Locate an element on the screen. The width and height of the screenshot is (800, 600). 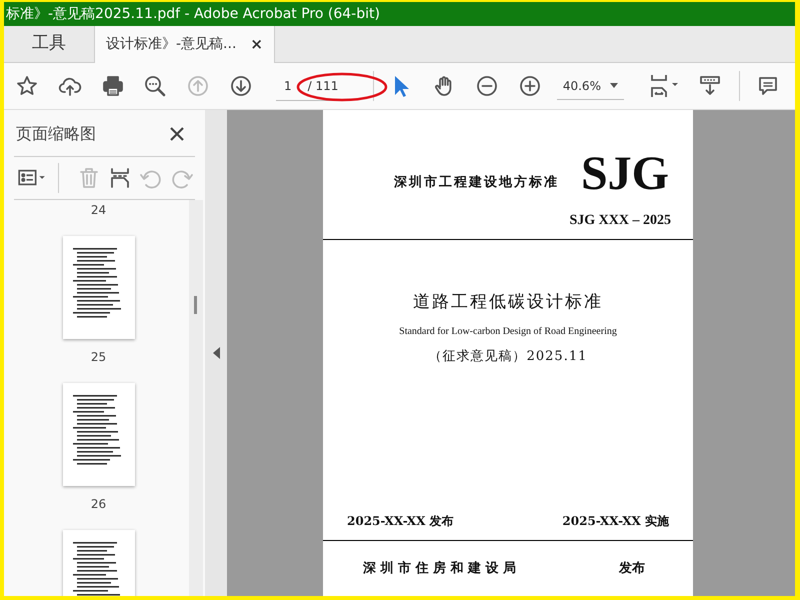
issue-date: 2025-XX-XX 发布 is located at coordinates (400, 521).